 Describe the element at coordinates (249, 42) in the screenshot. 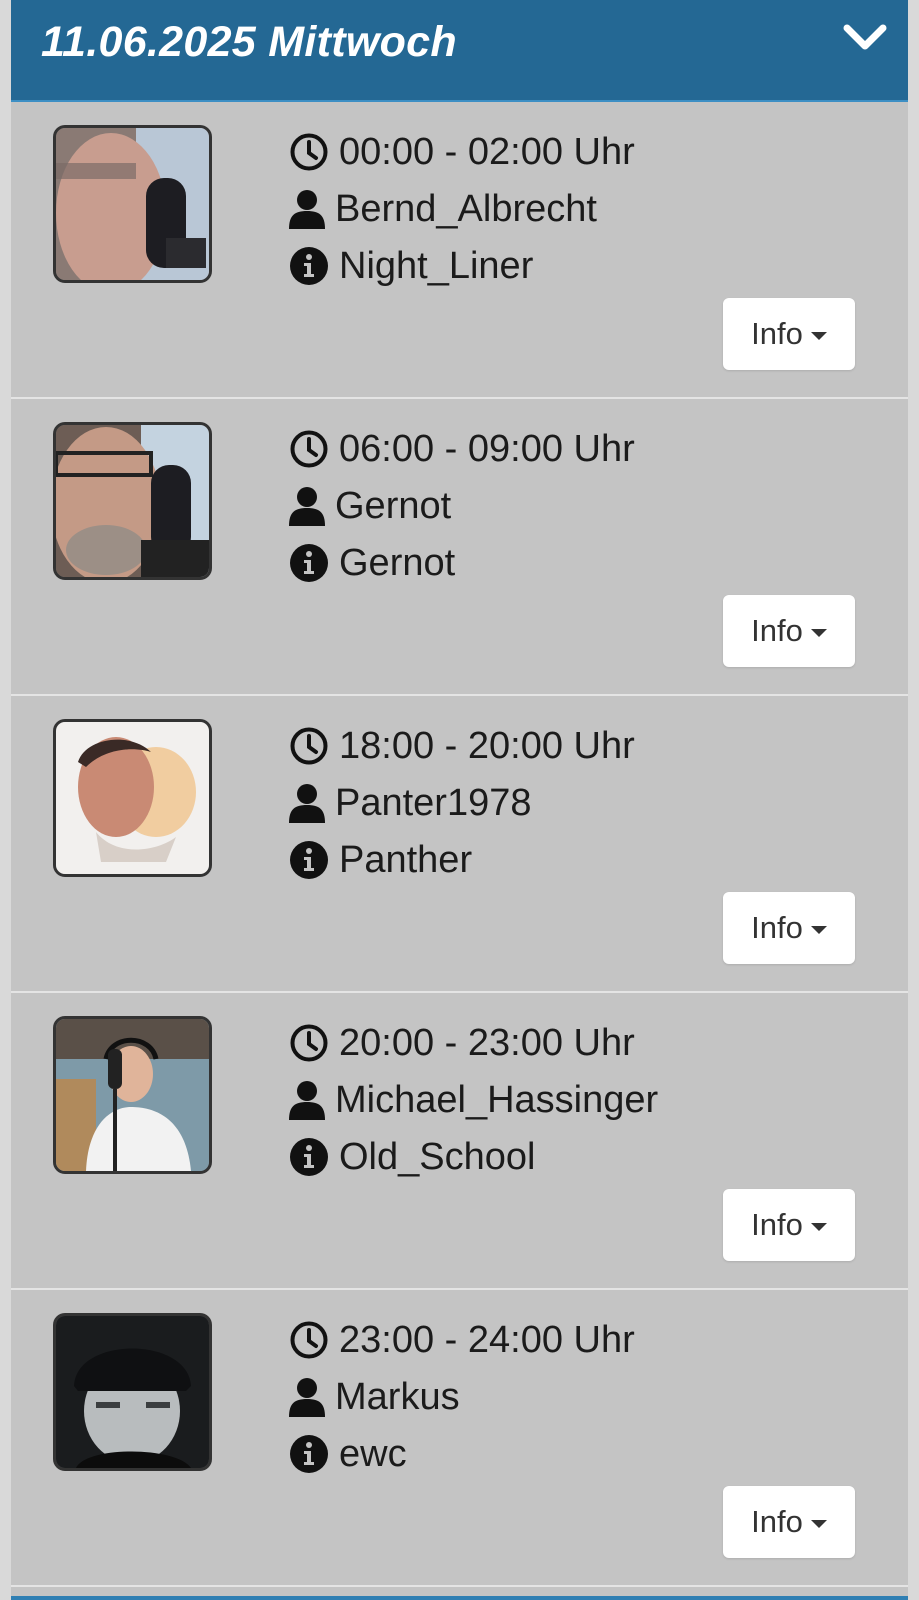

I see `day-title: 11.06.2025 Mittwoch` at that location.